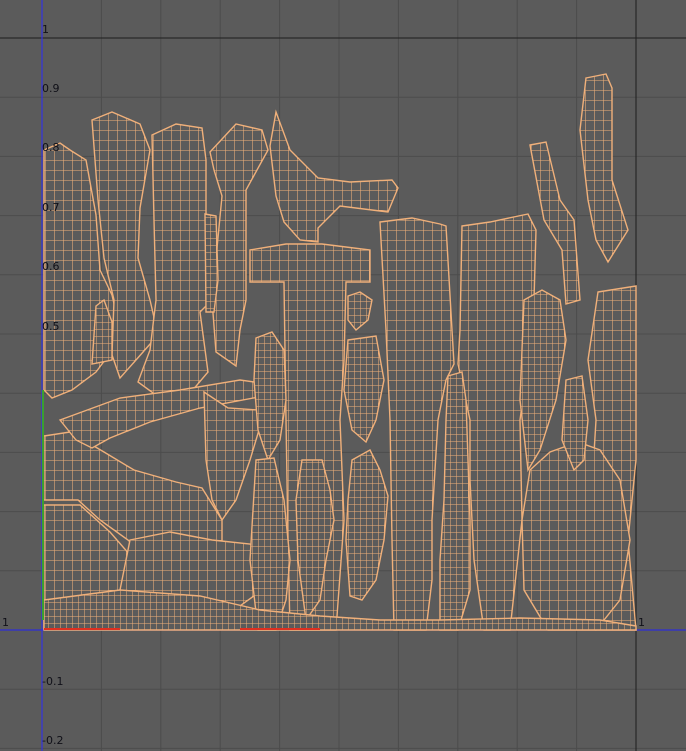 This screenshot has height=751, width=686. I want to click on v-axis-label-0-9: 0.9, so click(51, 88).